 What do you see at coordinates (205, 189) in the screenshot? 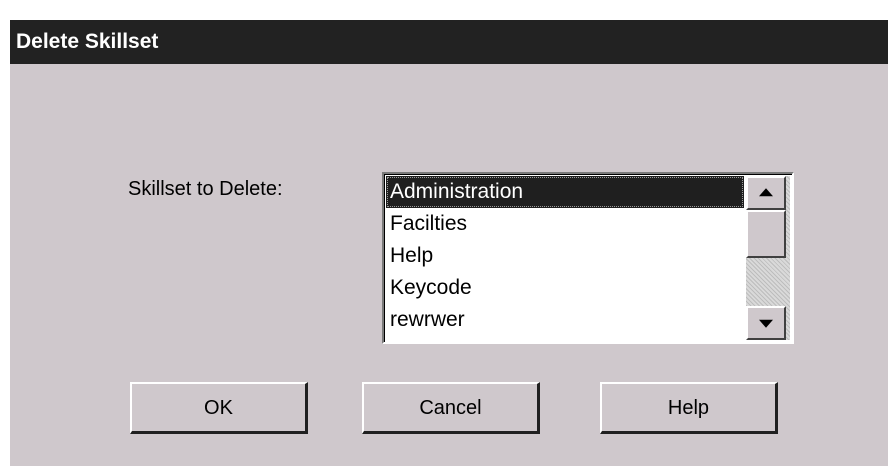
I see `skillset-label: Skillset to Delete:` at bounding box center [205, 189].